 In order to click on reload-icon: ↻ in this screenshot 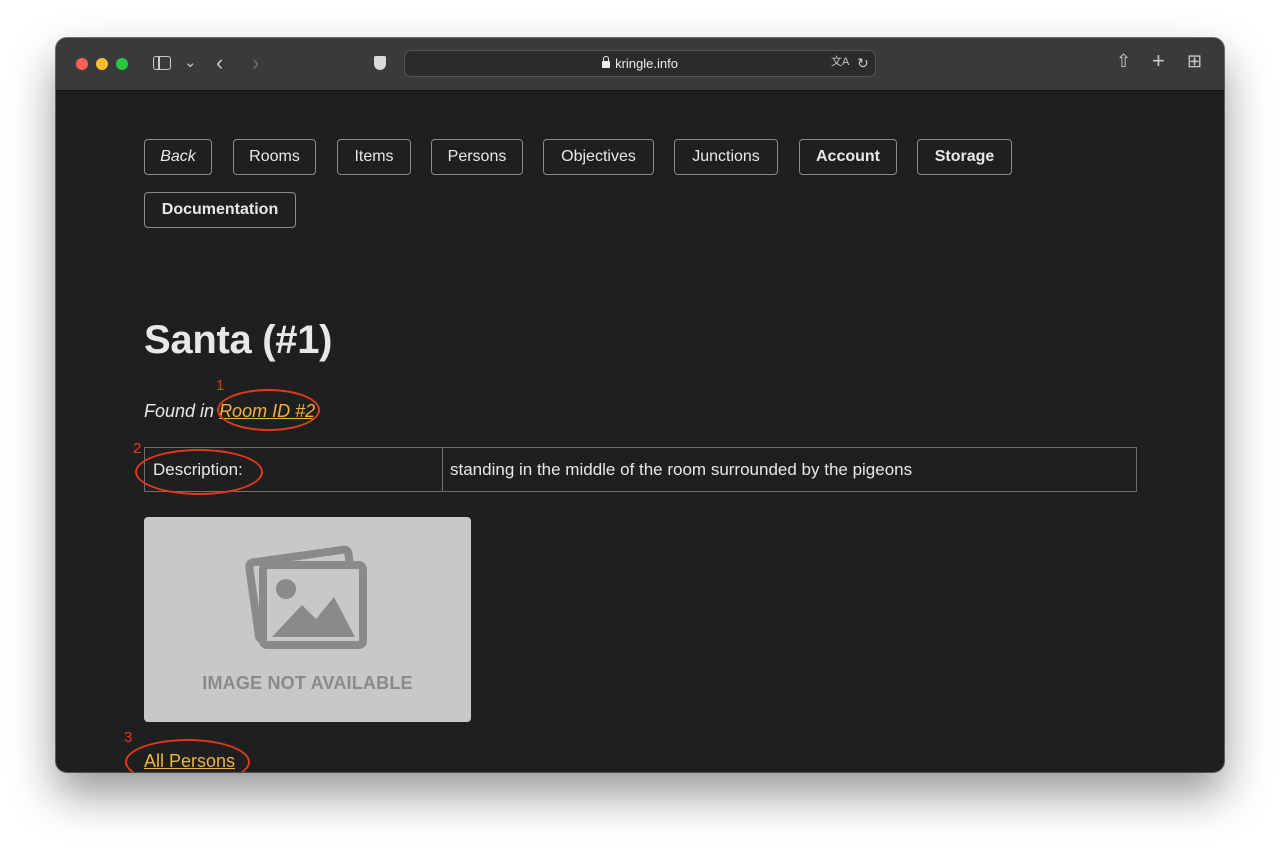, I will do `click(863, 63)`.